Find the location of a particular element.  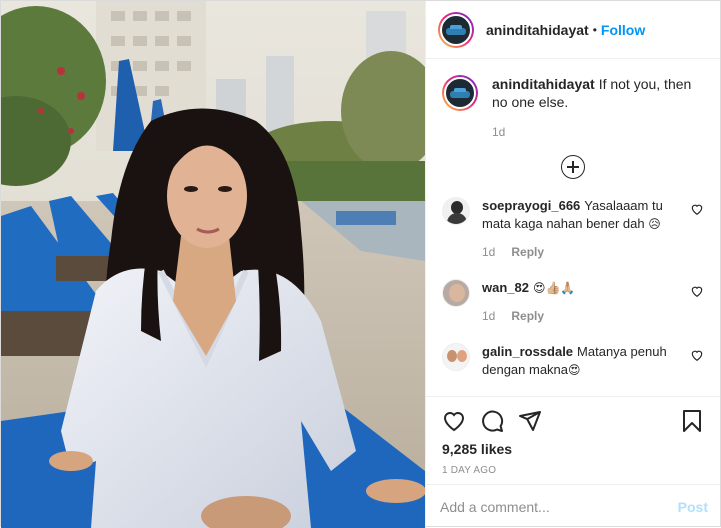

post-header: aninditahidayat • Follow is located at coordinates (573, 30).